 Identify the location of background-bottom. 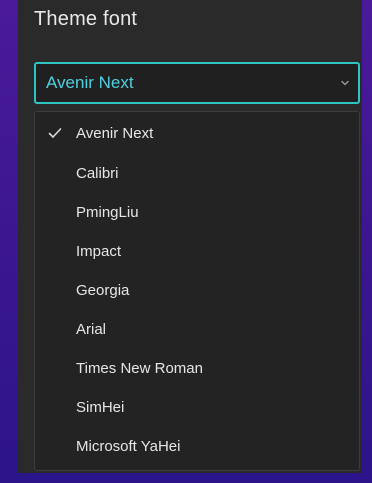
(186, 478).